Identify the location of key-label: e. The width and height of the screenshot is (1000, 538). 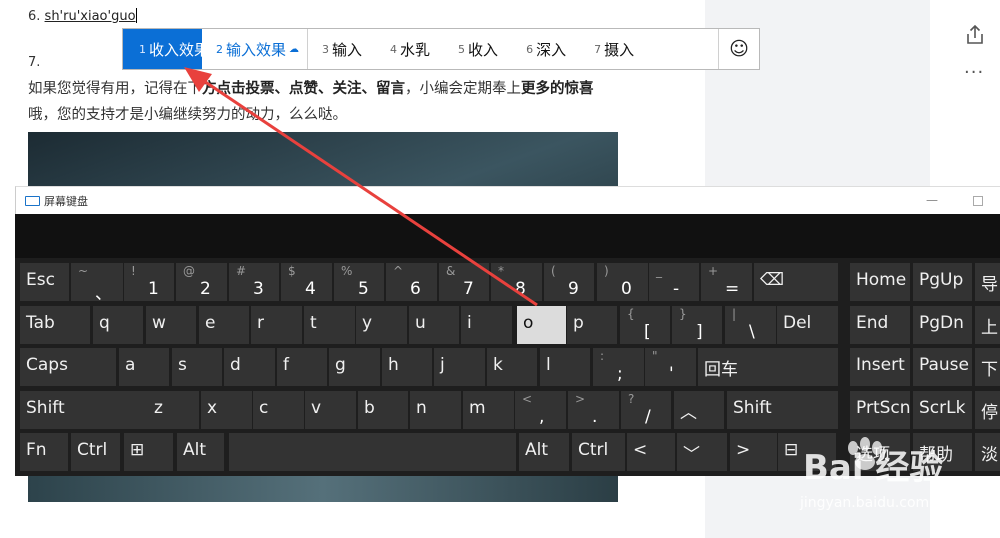
(210, 323).